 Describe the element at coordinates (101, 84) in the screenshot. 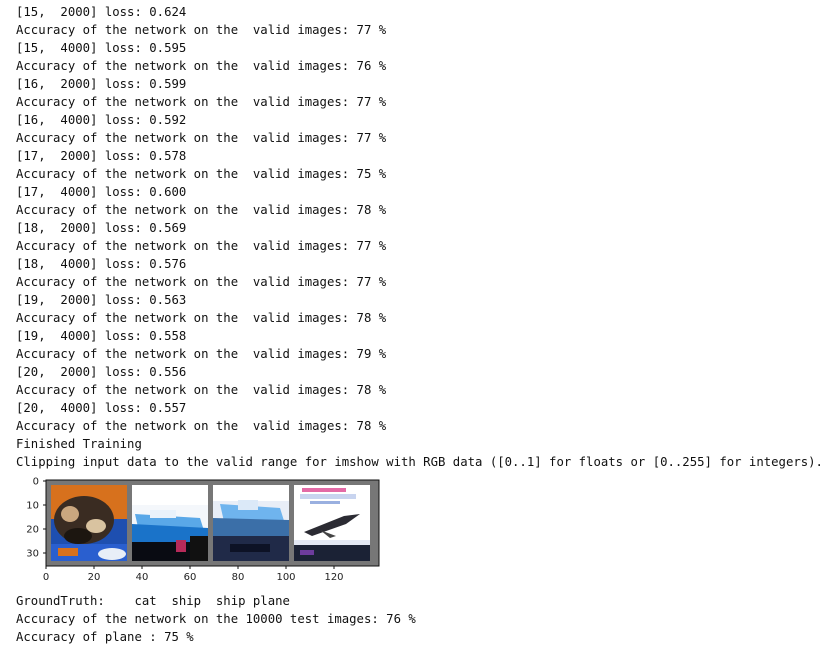

I see `log-line: [16, 2000] loss: 0.599` at that location.